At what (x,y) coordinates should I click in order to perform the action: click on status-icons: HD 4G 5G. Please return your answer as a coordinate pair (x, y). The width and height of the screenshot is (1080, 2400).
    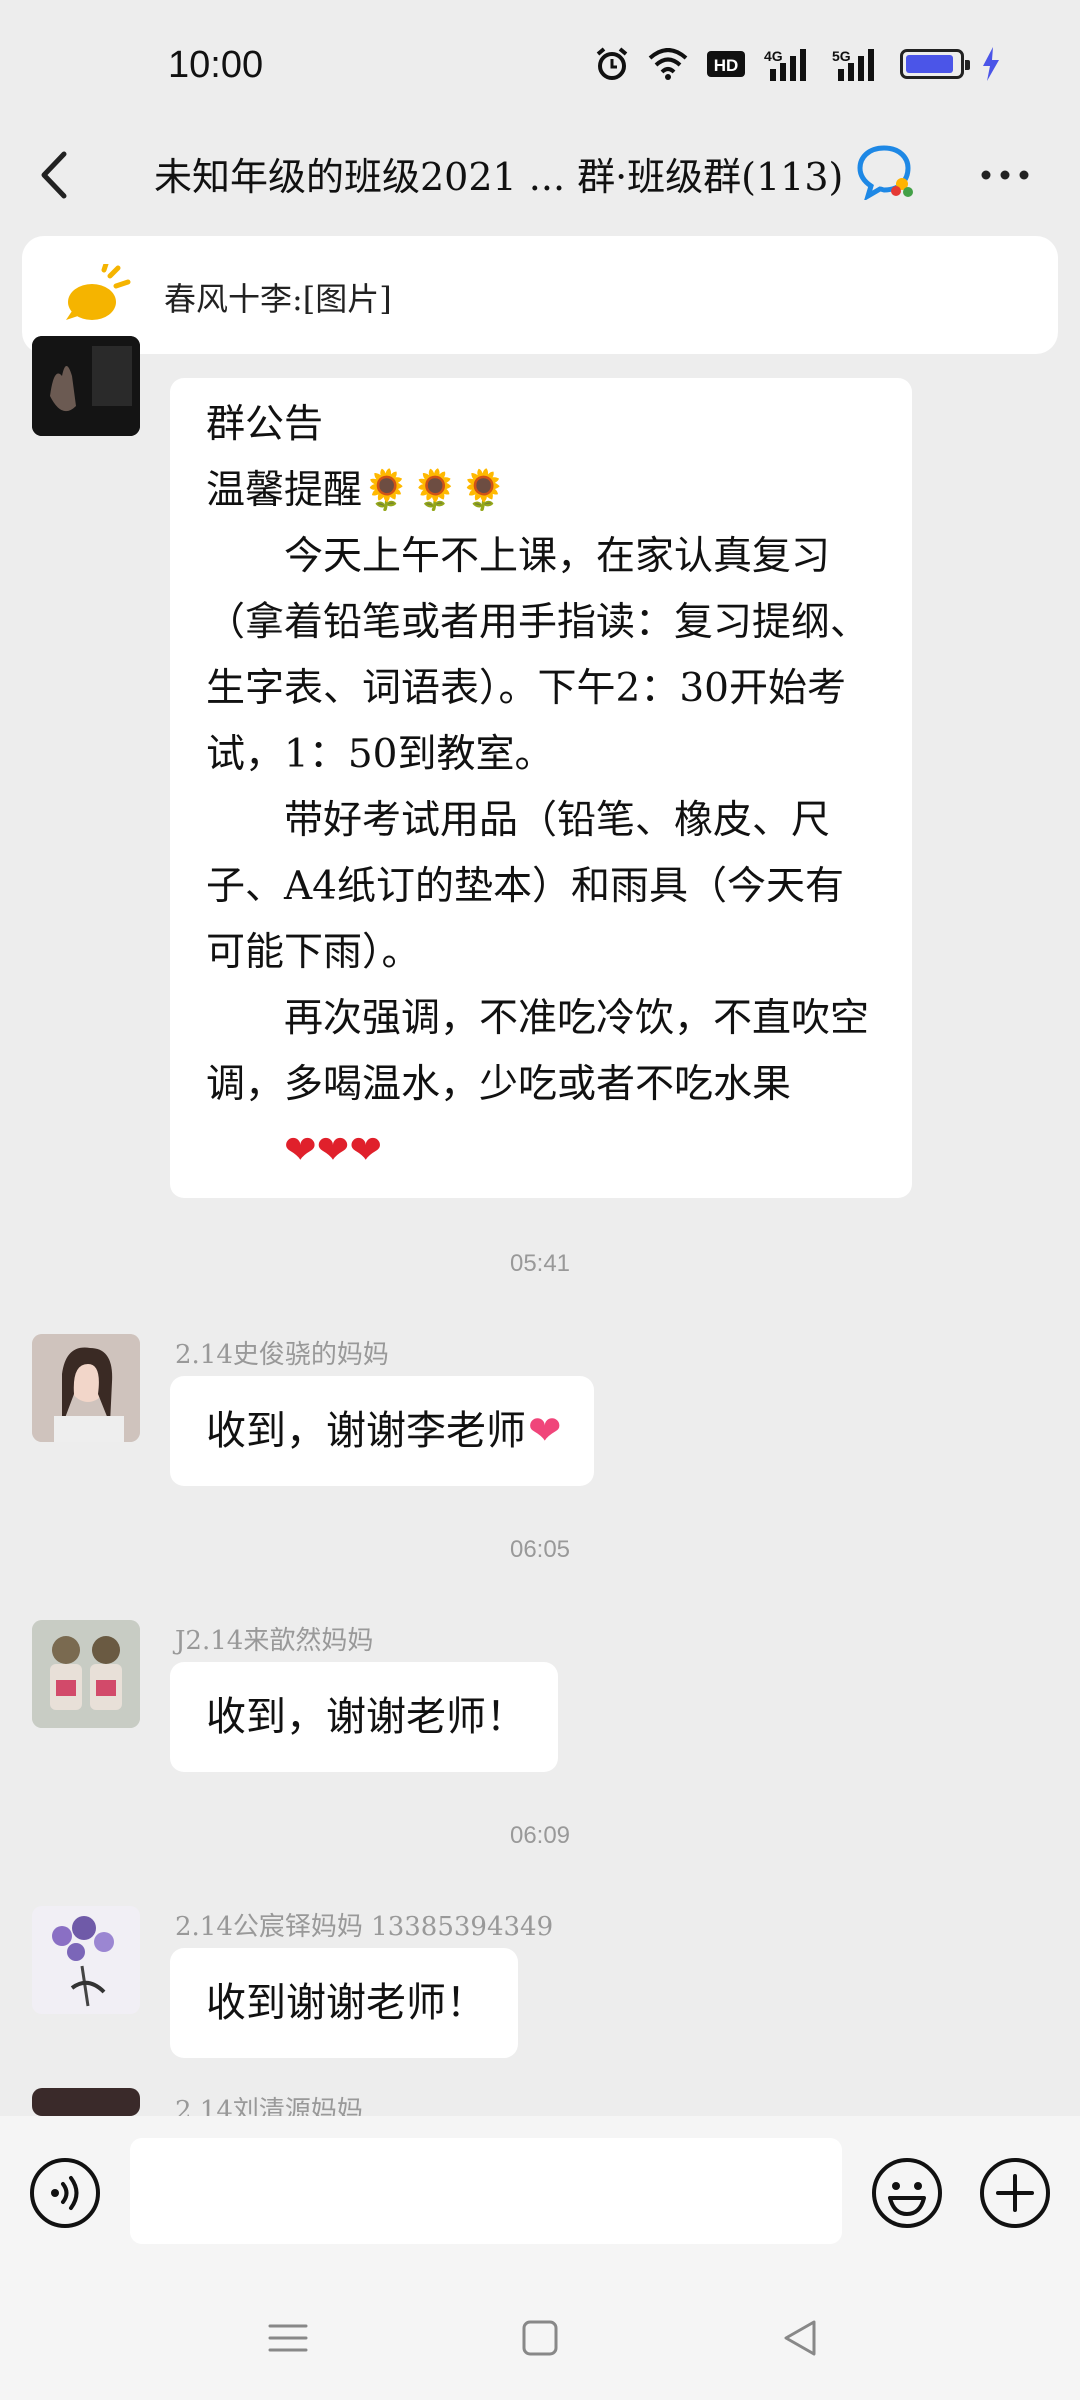
    Looking at the image, I should click on (797, 64).